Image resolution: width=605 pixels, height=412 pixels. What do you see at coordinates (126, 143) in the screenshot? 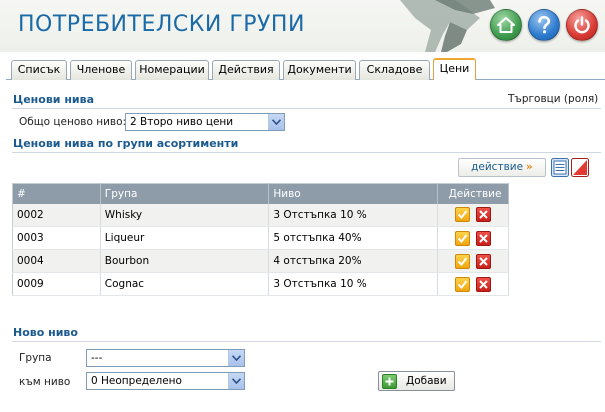
I see `assortment-levels-title: Ценови нива по групи асортименти` at bounding box center [126, 143].